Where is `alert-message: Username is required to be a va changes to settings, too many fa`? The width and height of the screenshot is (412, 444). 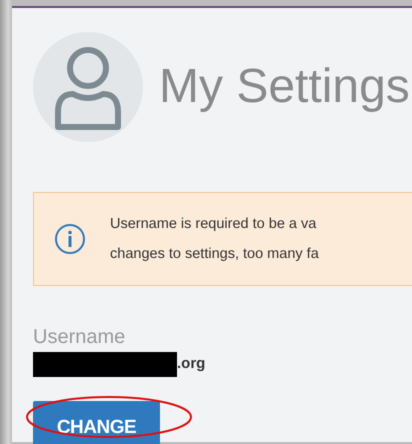 alert-message: Username is required to be a va changes to settings, too many fa is located at coordinates (214, 239).